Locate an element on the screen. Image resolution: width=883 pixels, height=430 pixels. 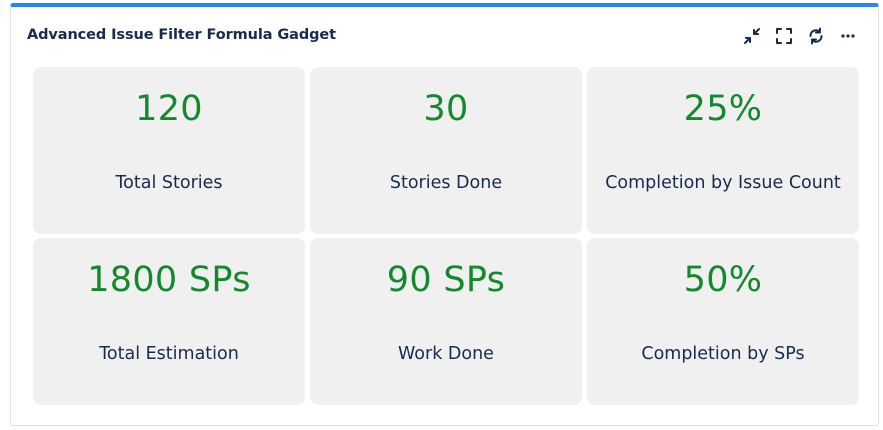
metric-label: Total Stories is located at coordinates (169, 183).